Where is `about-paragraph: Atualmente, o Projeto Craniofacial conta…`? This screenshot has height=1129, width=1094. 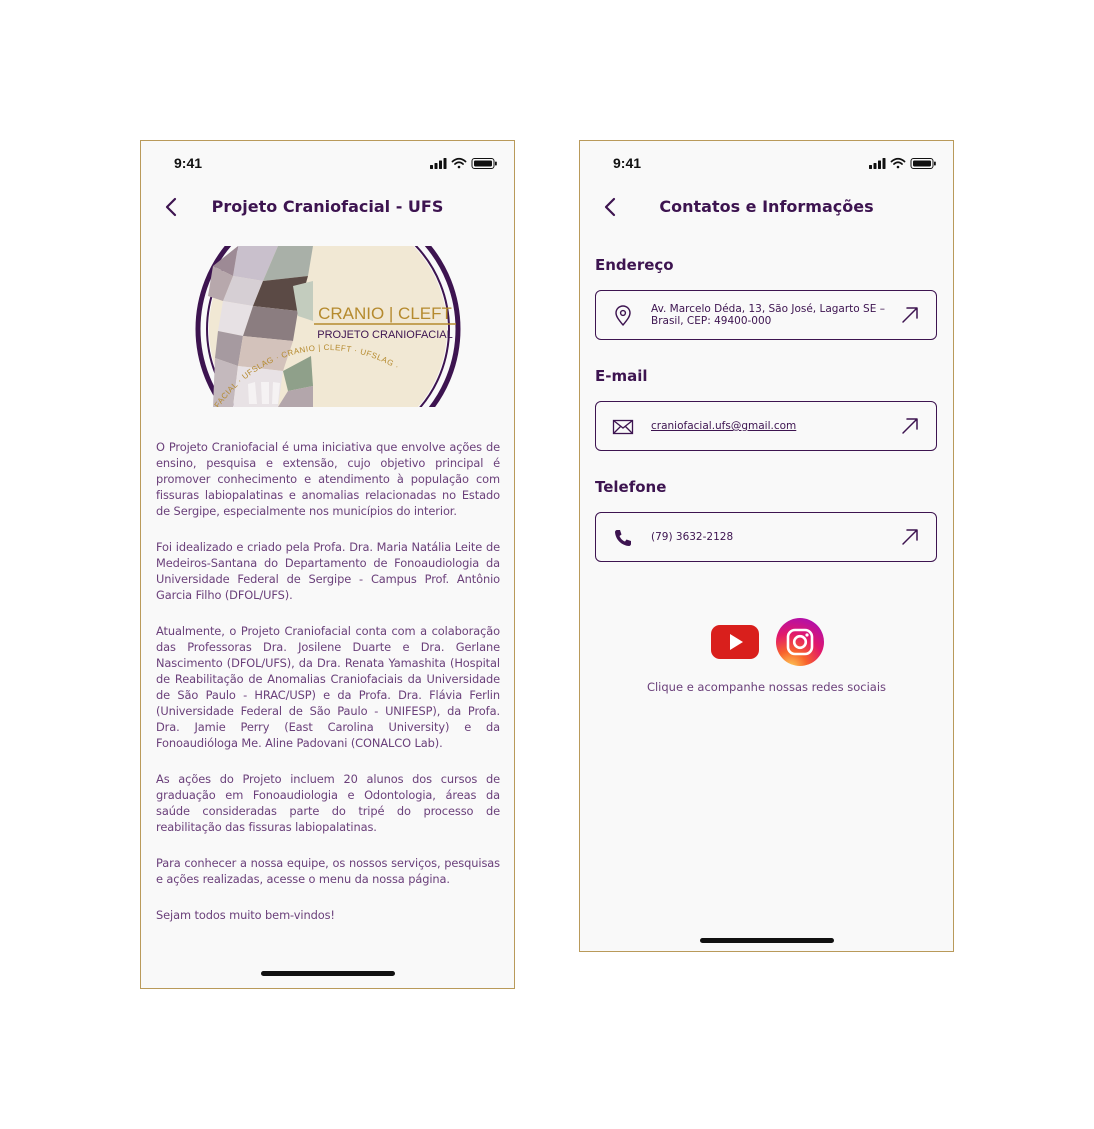
about-paragraph: Atualmente, o Projeto Craniofacial conta… is located at coordinates (328, 687).